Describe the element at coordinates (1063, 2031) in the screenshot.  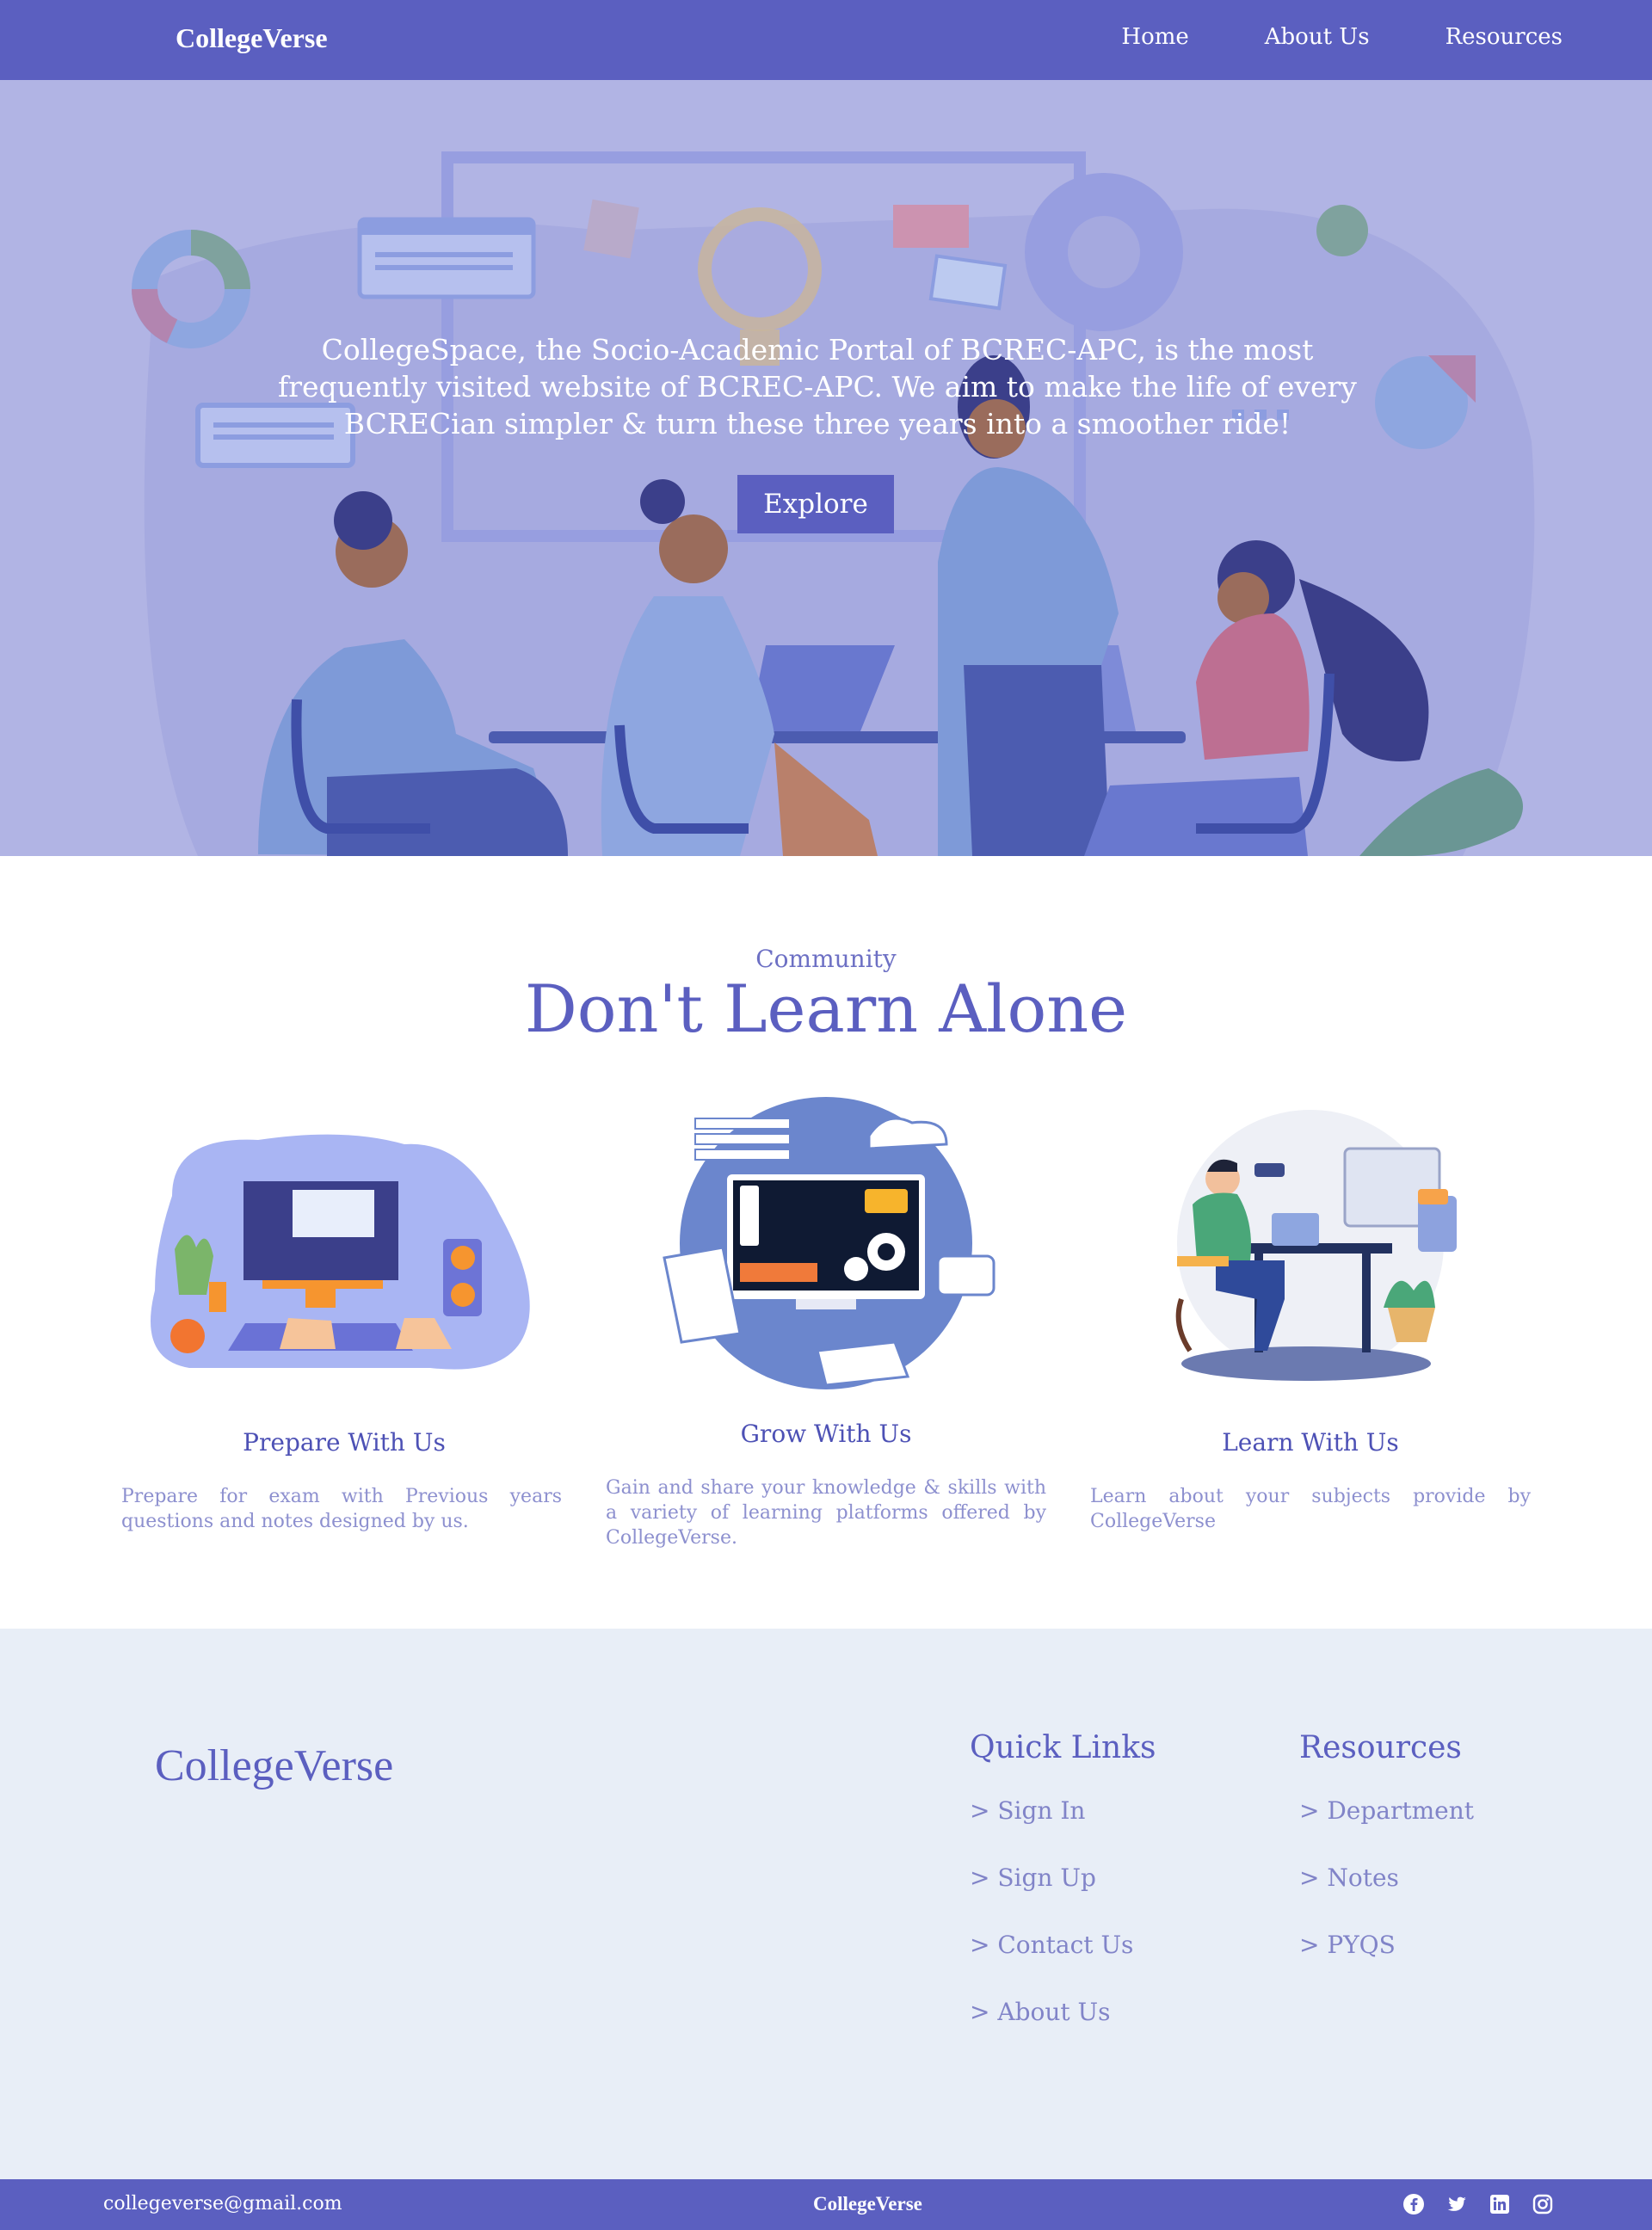
I see `footer-link-about-us: > About Us` at that location.